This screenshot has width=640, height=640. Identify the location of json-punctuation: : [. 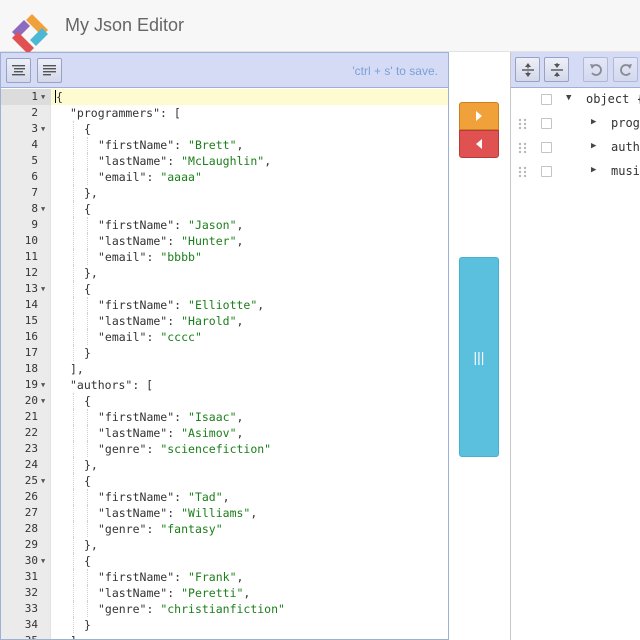
(170, 113).